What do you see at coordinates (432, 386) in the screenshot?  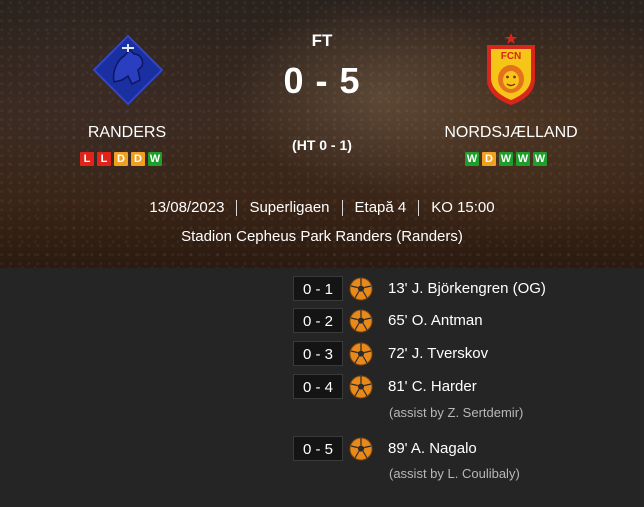 I see `goal-description: 81' C. Harder` at bounding box center [432, 386].